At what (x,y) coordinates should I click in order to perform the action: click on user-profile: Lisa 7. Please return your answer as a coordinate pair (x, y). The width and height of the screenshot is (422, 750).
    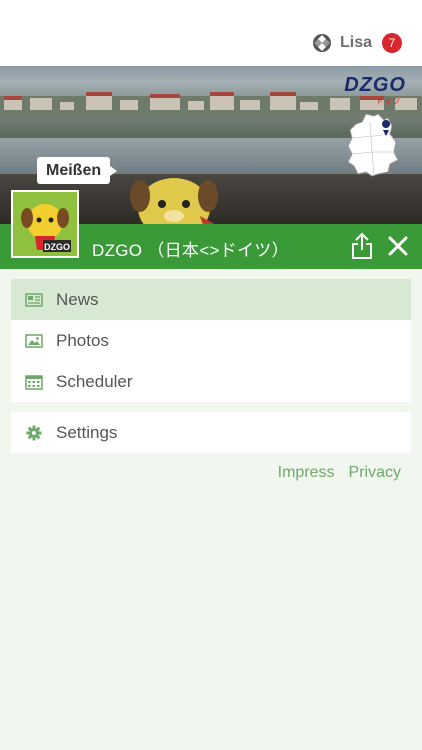
    Looking at the image, I should click on (357, 43).